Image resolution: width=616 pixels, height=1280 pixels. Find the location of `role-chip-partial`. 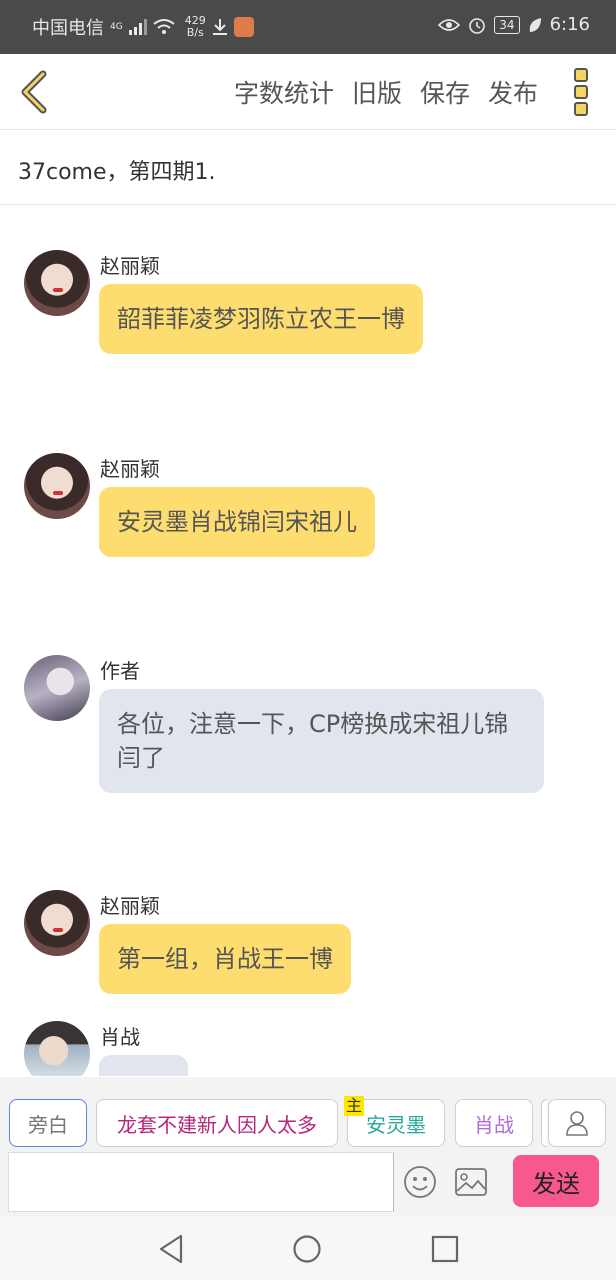

role-chip-partial is located at coordinates (544, 1123).